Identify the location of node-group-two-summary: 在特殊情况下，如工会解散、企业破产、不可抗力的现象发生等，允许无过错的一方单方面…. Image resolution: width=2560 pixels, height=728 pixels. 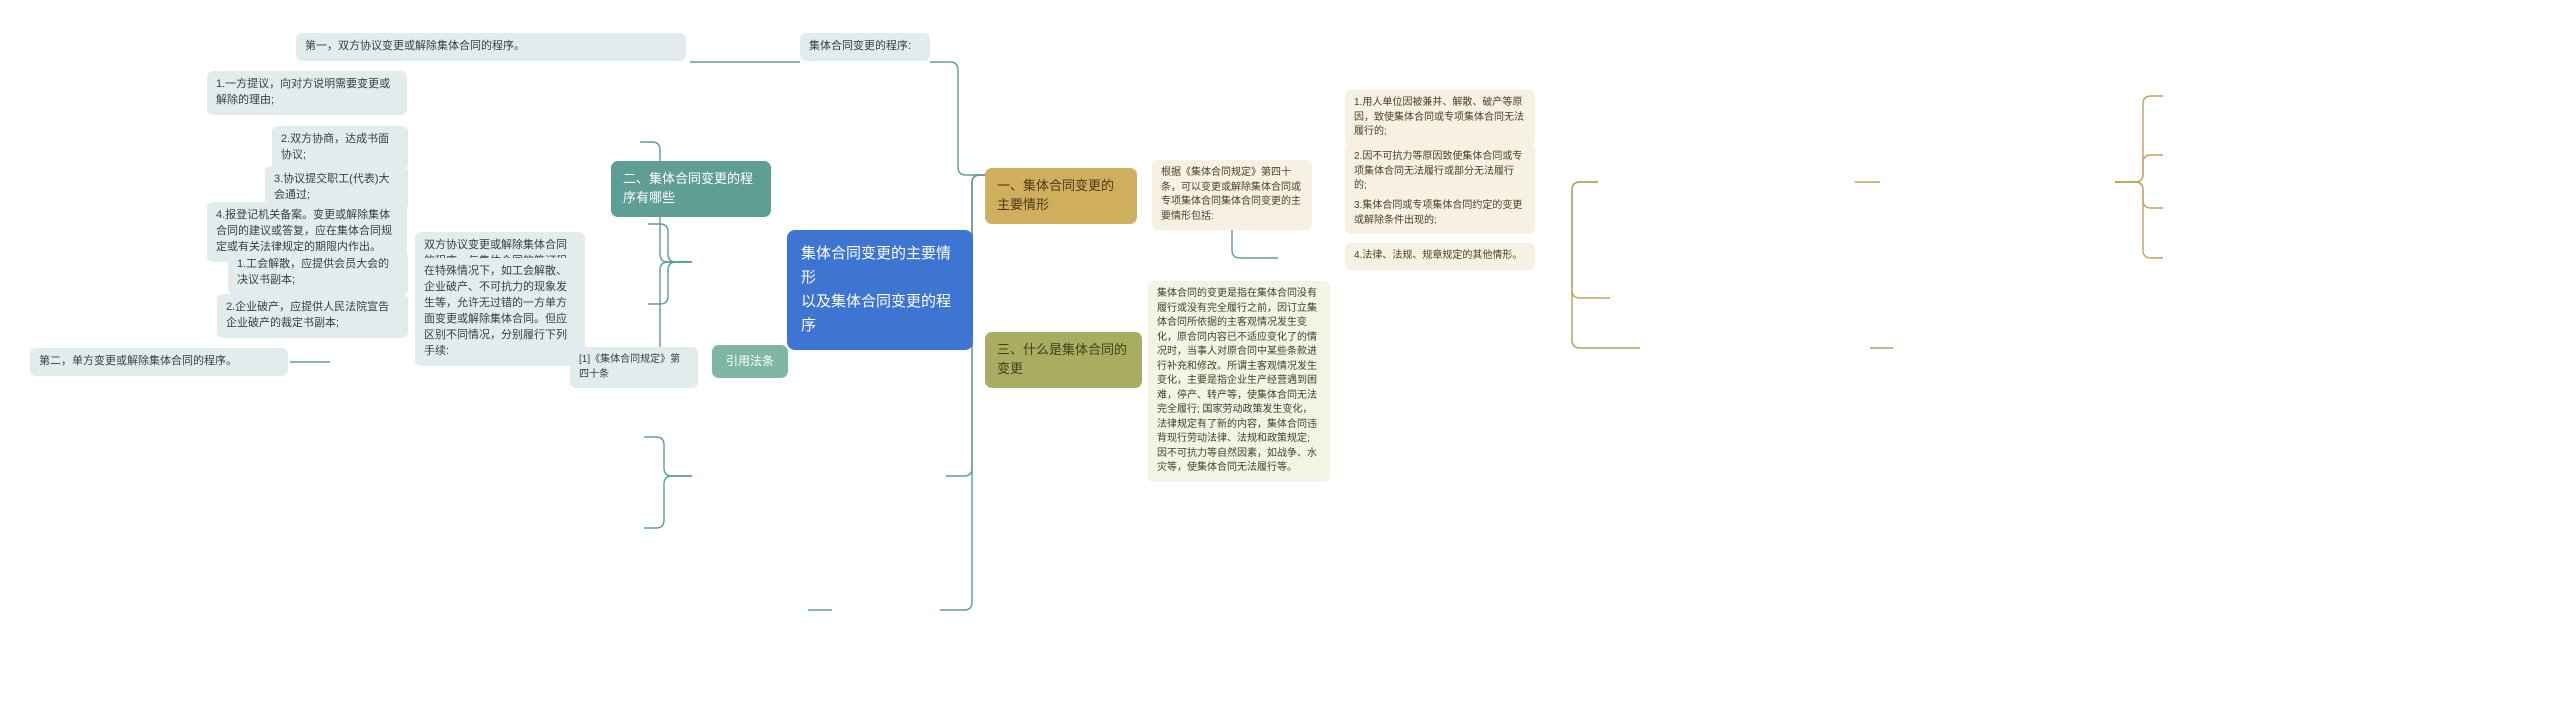
(500, 312).